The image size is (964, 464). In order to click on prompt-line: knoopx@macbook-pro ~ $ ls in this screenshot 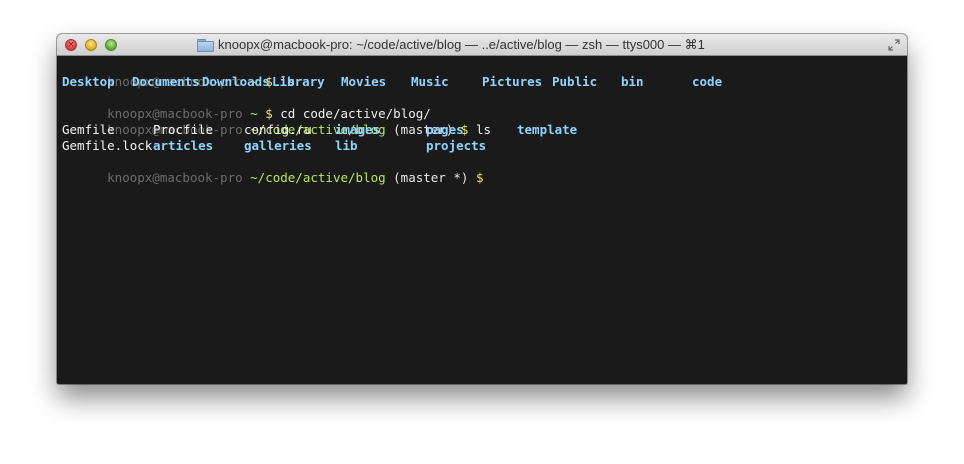, I will do `click(484, 73)`.